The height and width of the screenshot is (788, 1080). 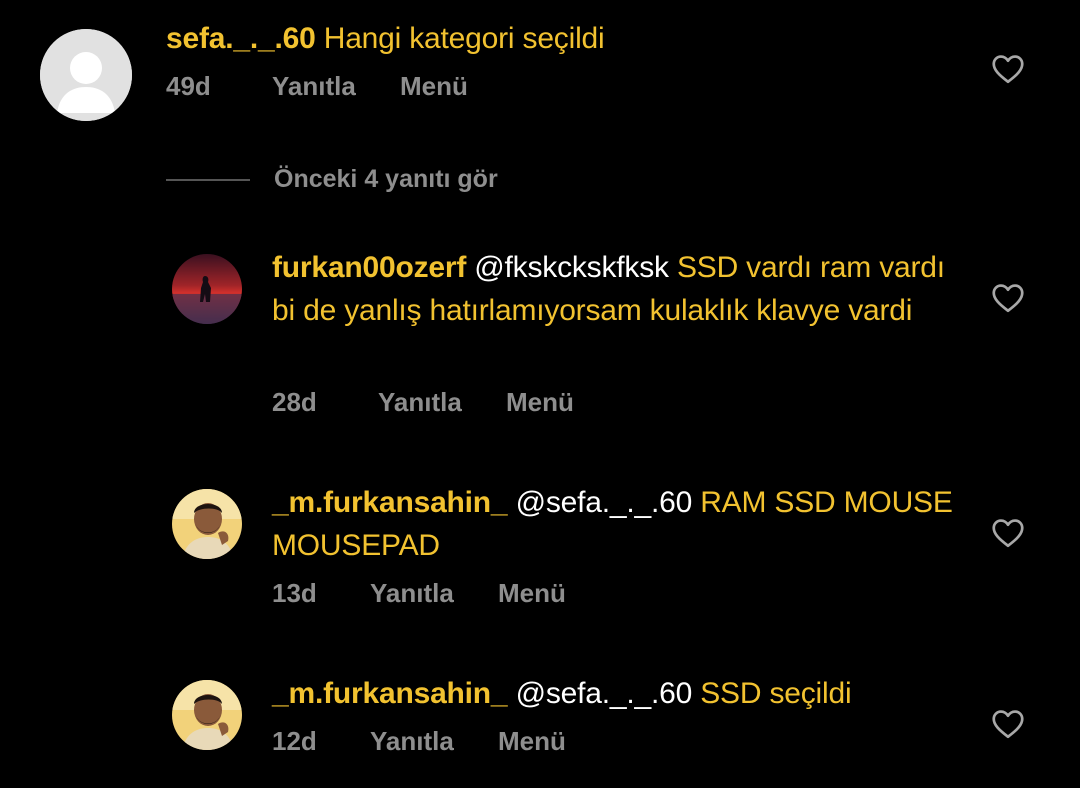 I want to click on default-avatar-icon, so click(x=86, y=75).